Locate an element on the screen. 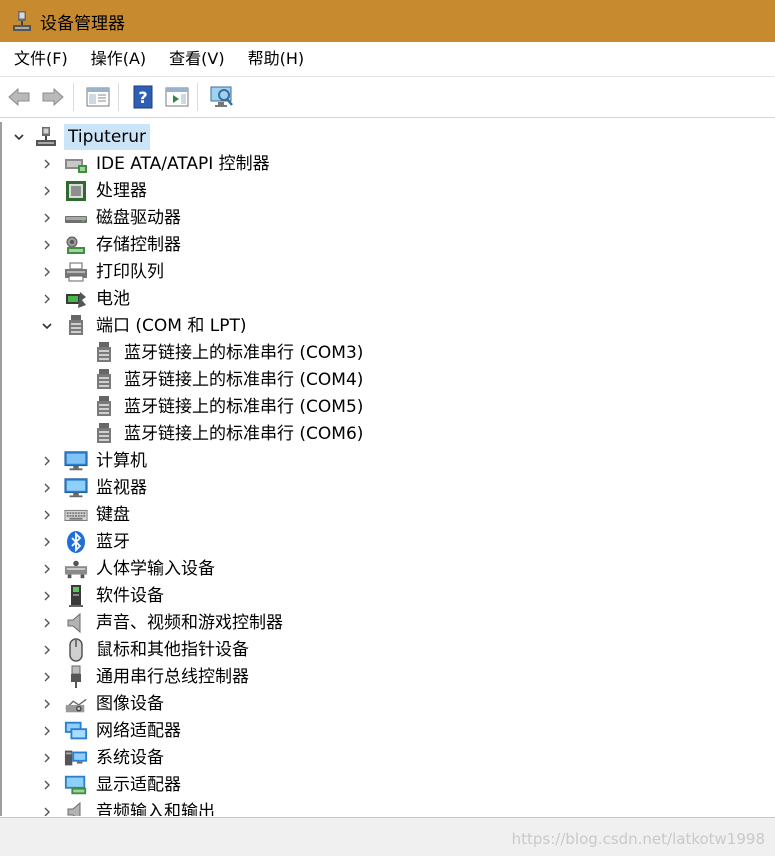 The height and width of the screenshot is (856, 775). port-device-item: 蓝牙链接上的标准串行 (COM3) is located at coordinates (387, 353).